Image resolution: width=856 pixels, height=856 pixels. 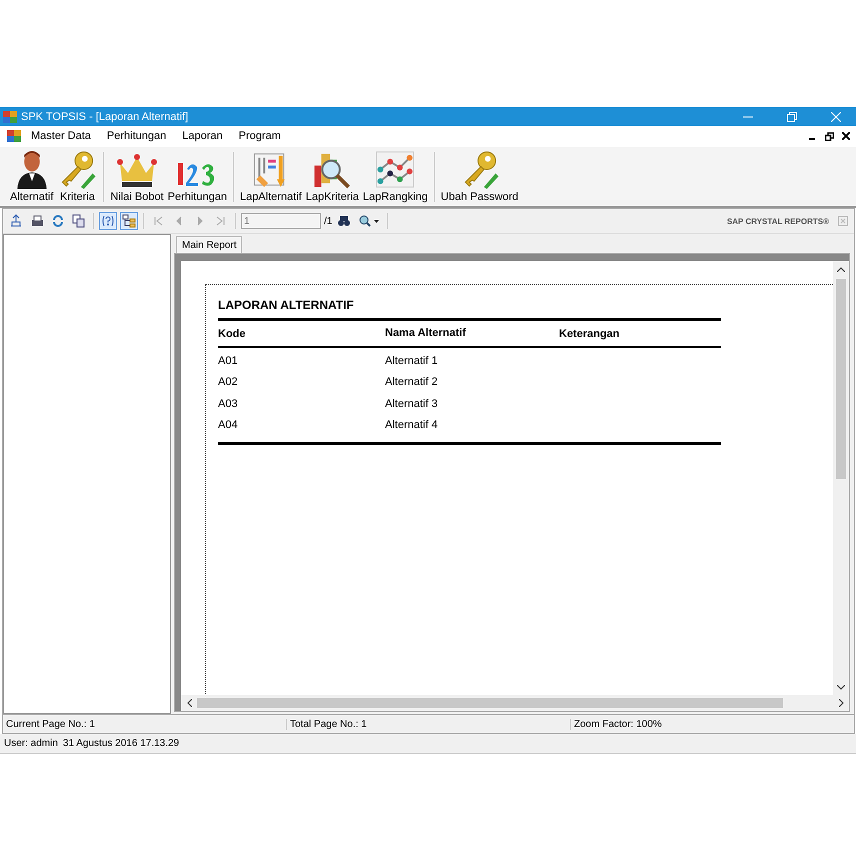 I want to click on table-cell-text: Alternatif 3, so click(x=412, y=404).